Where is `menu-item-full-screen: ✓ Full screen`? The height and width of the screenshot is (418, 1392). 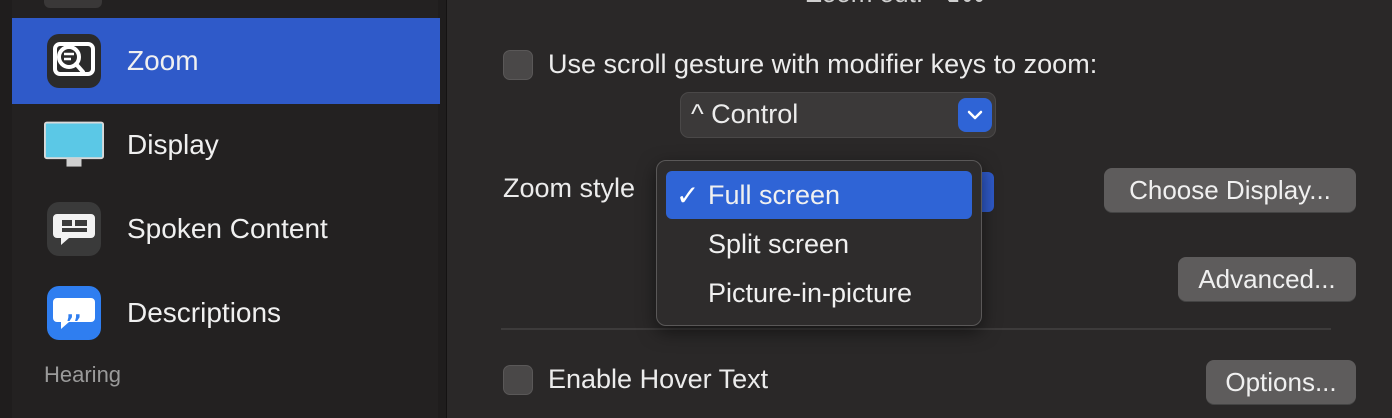 menu-item-full-screen: ✓ Full screen is located at coordinates (819, 195).